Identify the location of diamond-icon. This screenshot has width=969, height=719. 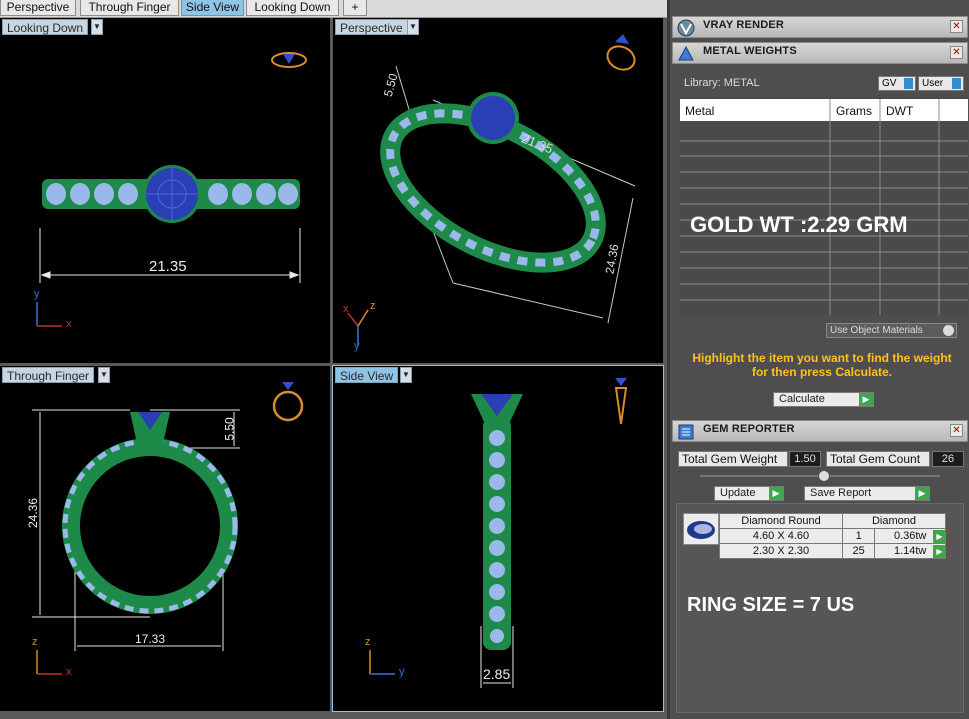
(701, 529).